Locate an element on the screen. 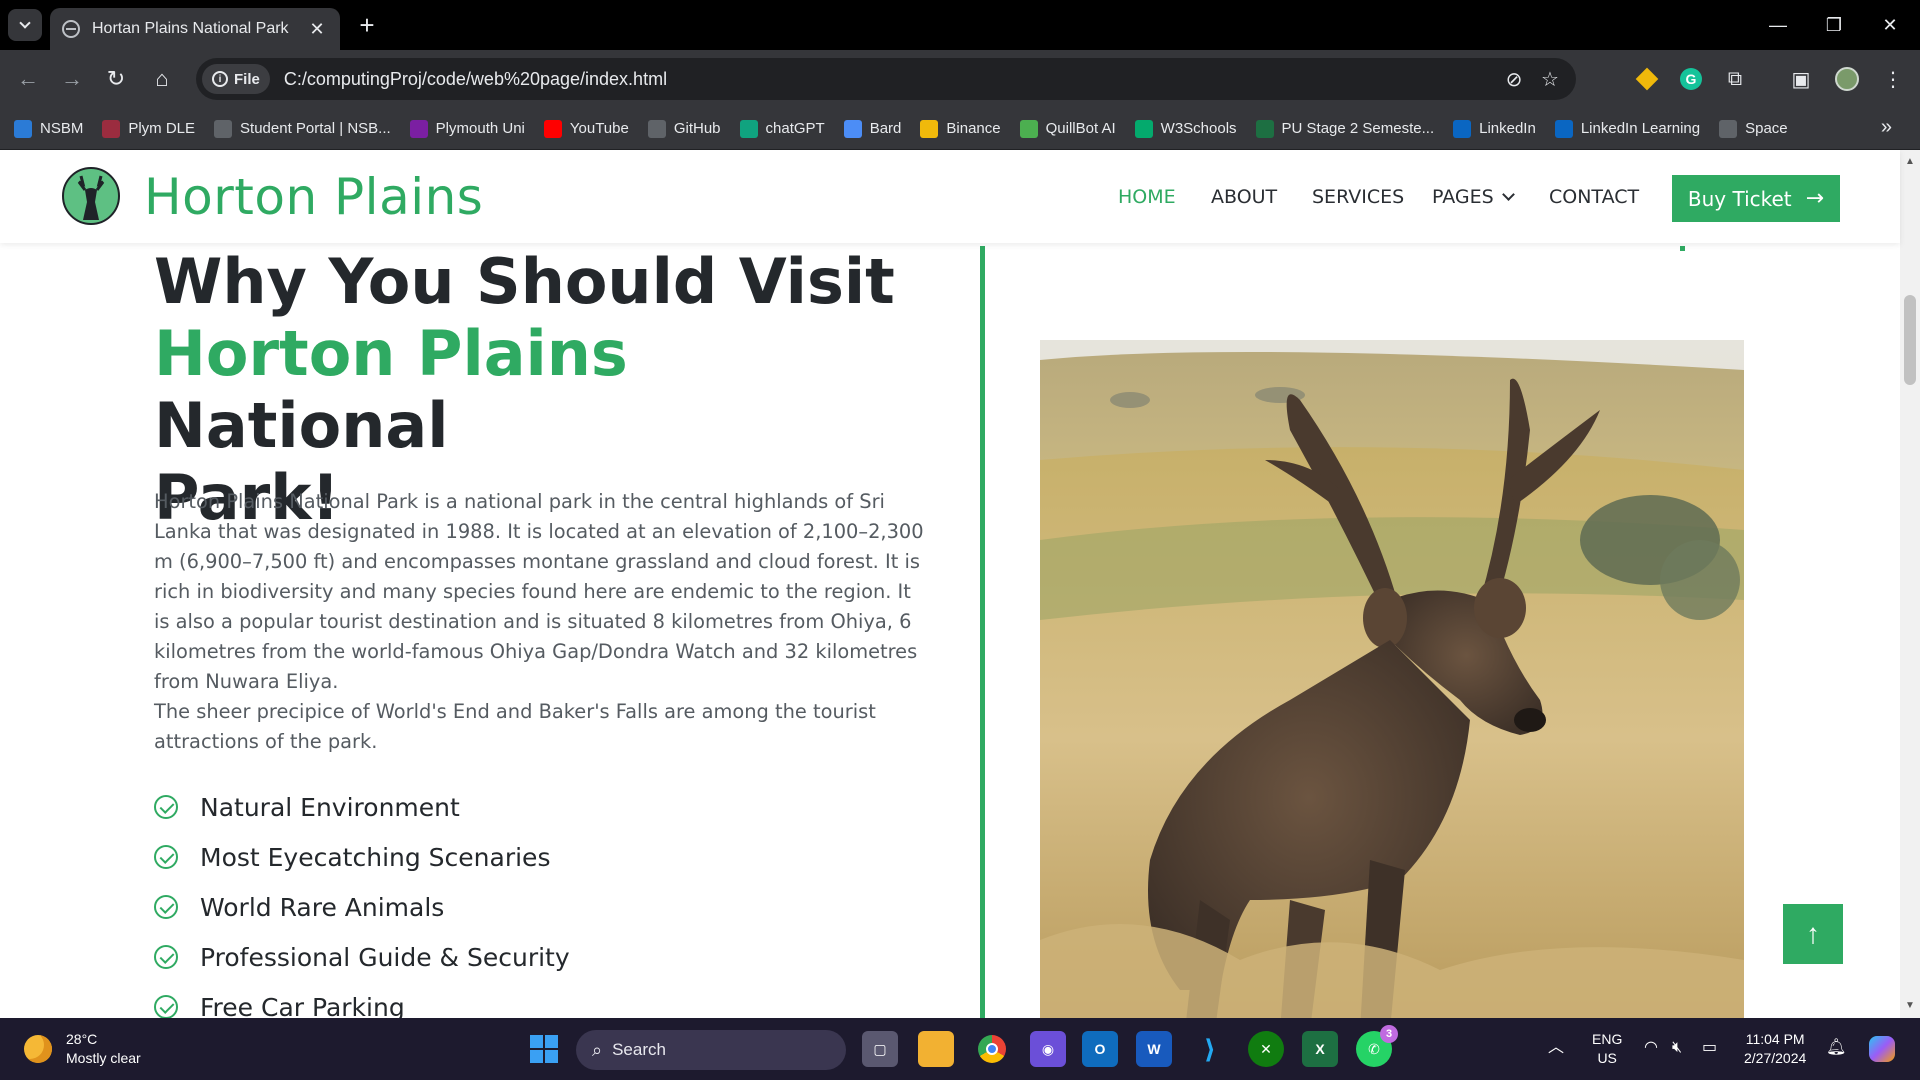  nav-about: ABOUT is located at coordinates (1244, 197).